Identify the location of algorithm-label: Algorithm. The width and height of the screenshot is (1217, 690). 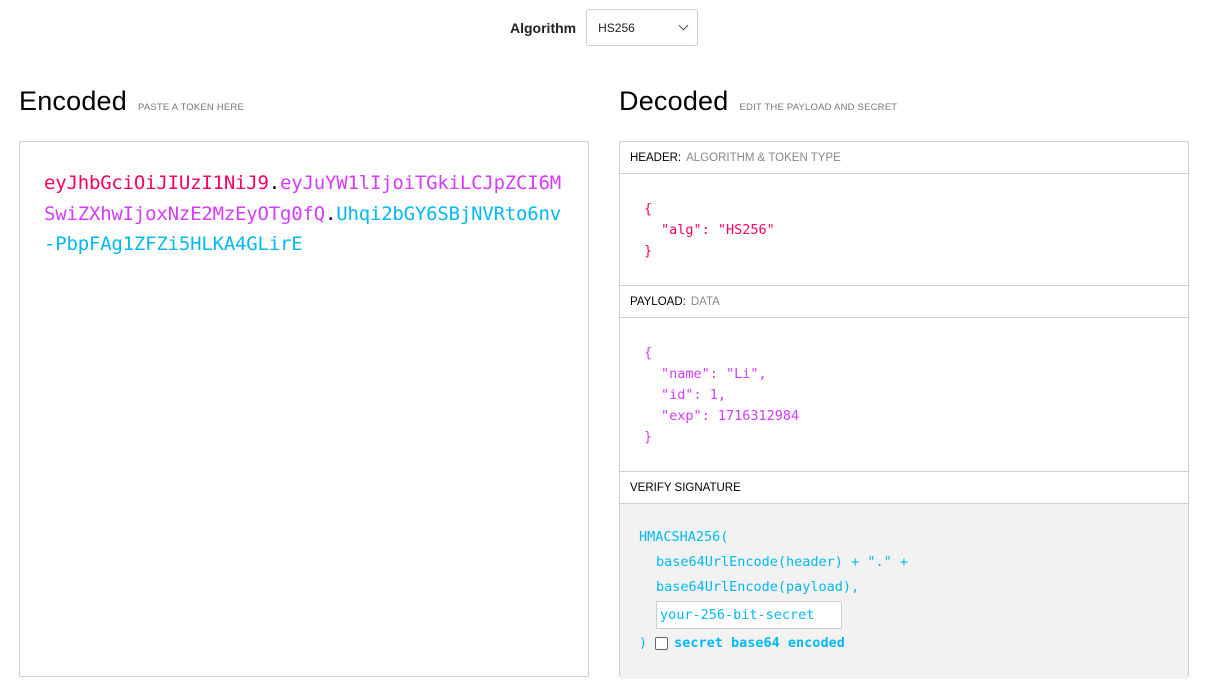
(543, 27).